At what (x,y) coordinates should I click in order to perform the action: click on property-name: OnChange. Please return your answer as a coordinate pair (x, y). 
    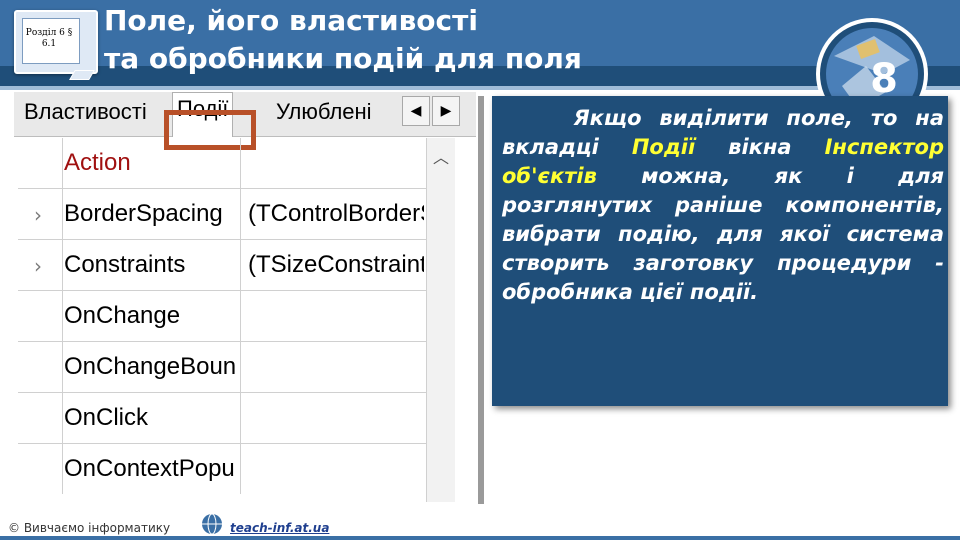
    Looking at the image, I should click on (152, 316).